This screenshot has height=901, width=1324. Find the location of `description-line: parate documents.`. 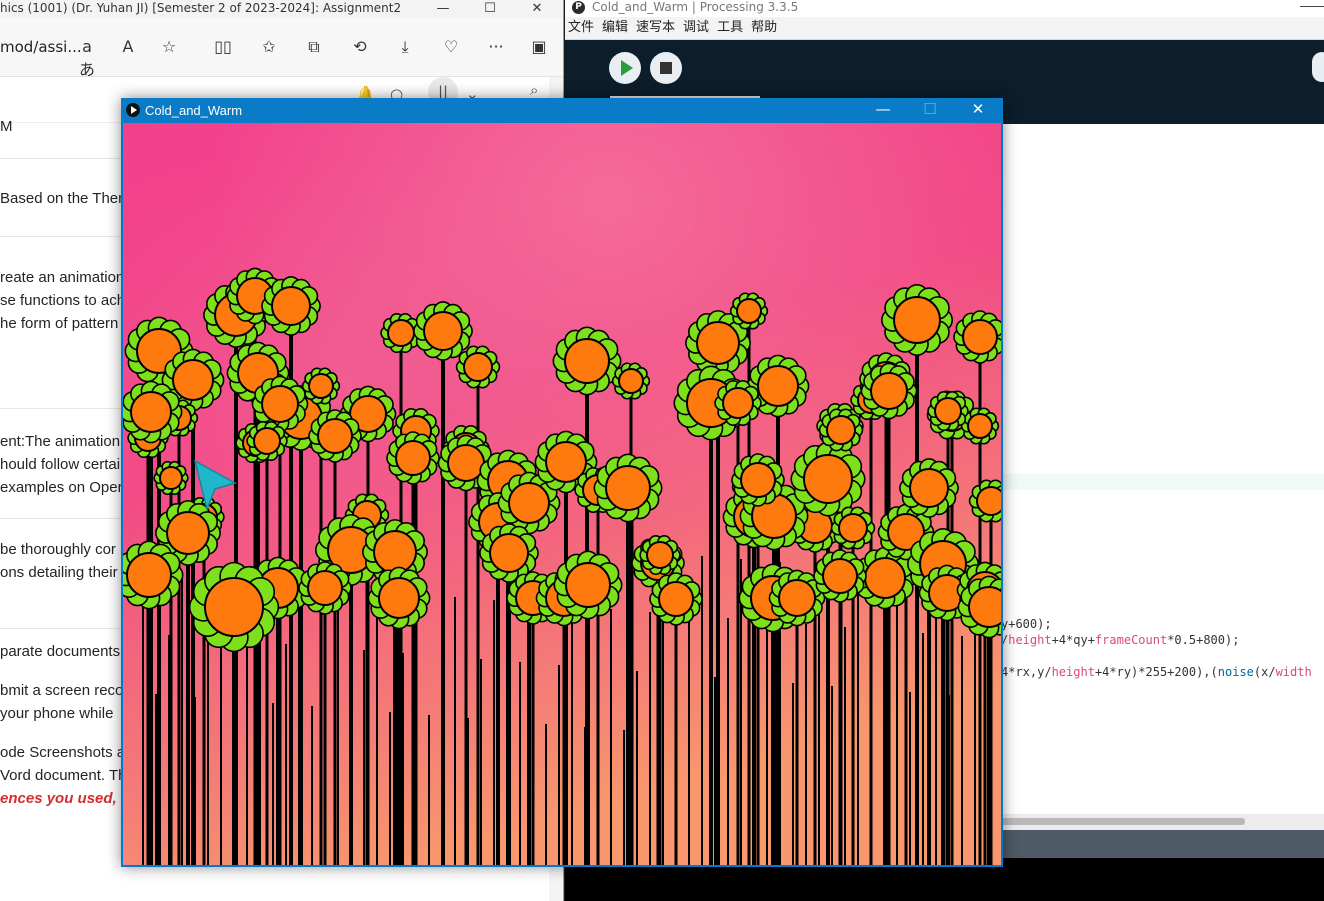

description-line: parate documents. is located at coordinates (62, 651).